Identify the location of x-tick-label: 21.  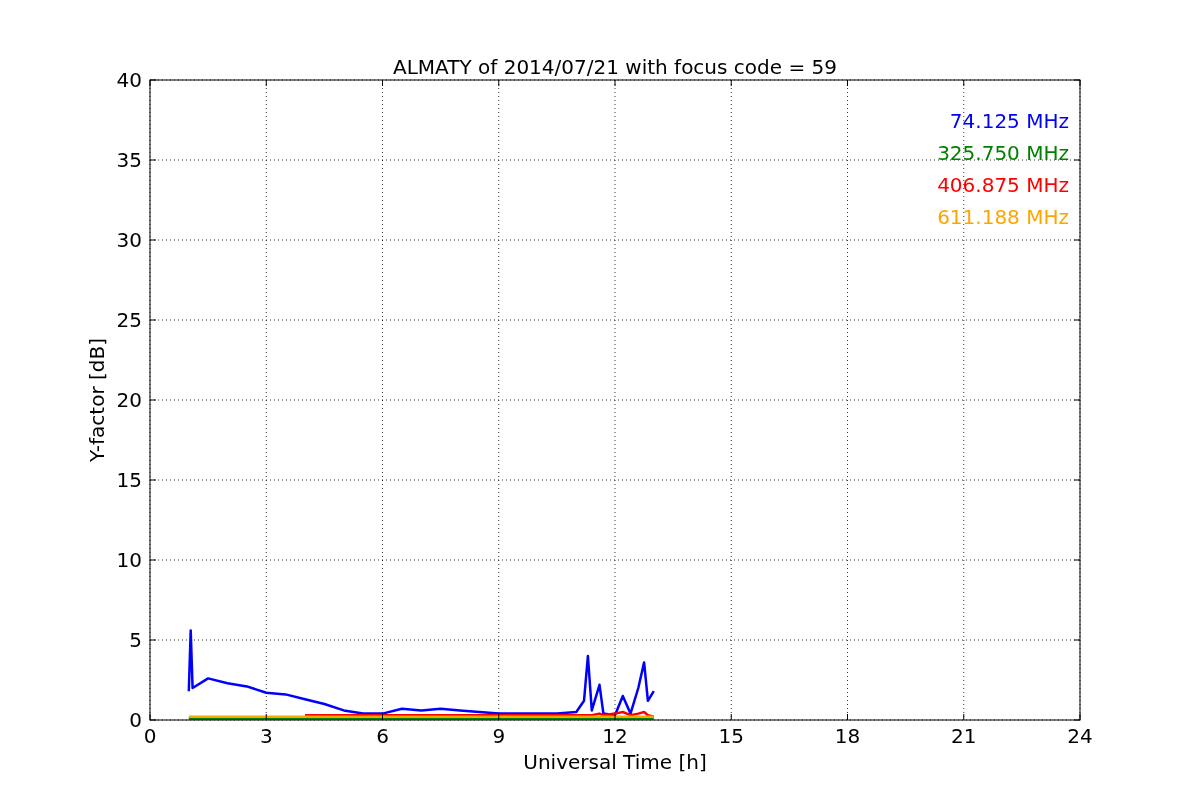
(964, 736).